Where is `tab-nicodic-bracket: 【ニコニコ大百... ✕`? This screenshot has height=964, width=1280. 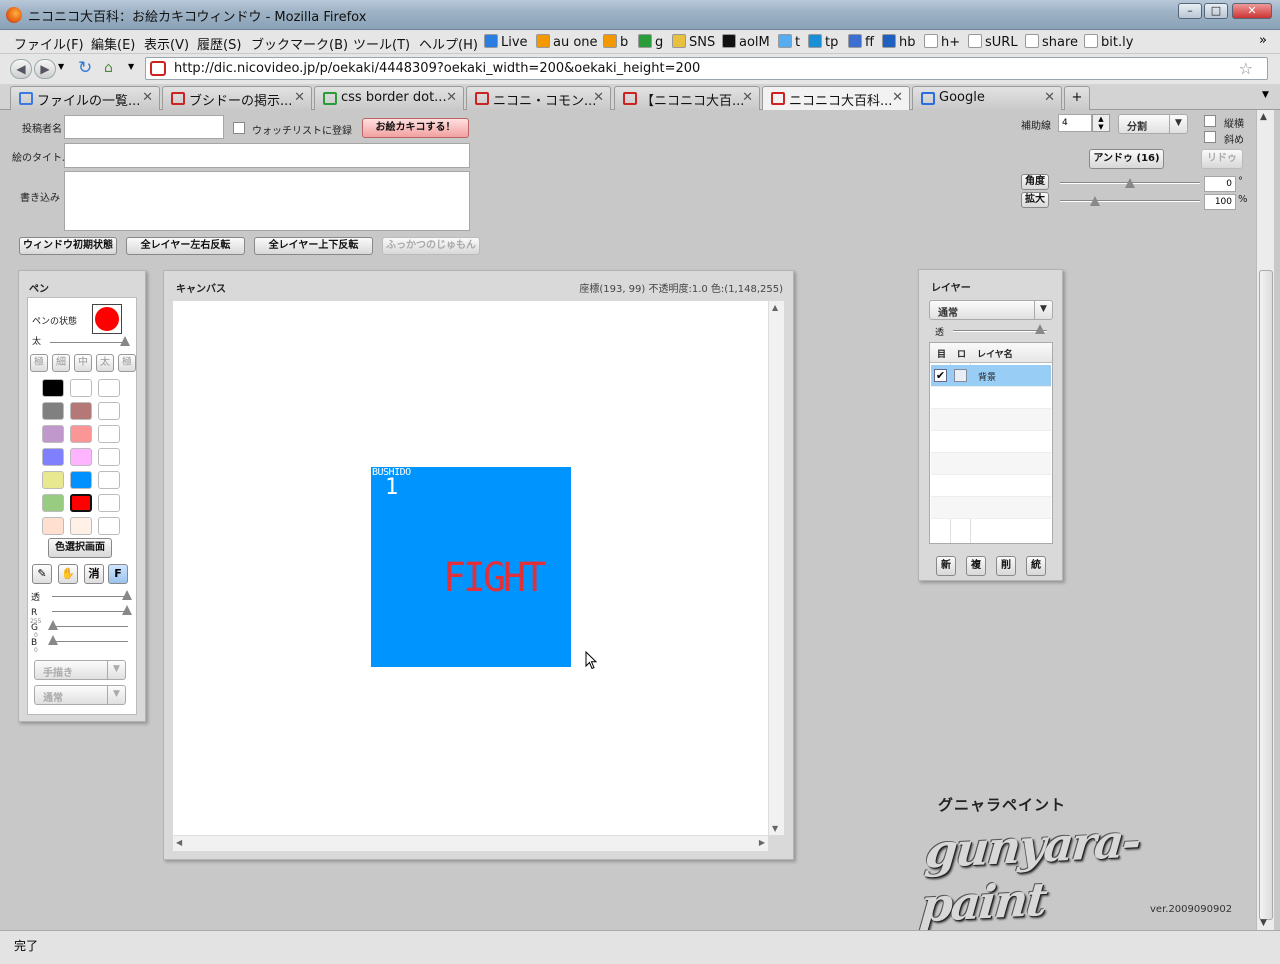 tab-nicodic-bracket: 【ニコニコ大百... ✕ is located at coordinates (687, 98).